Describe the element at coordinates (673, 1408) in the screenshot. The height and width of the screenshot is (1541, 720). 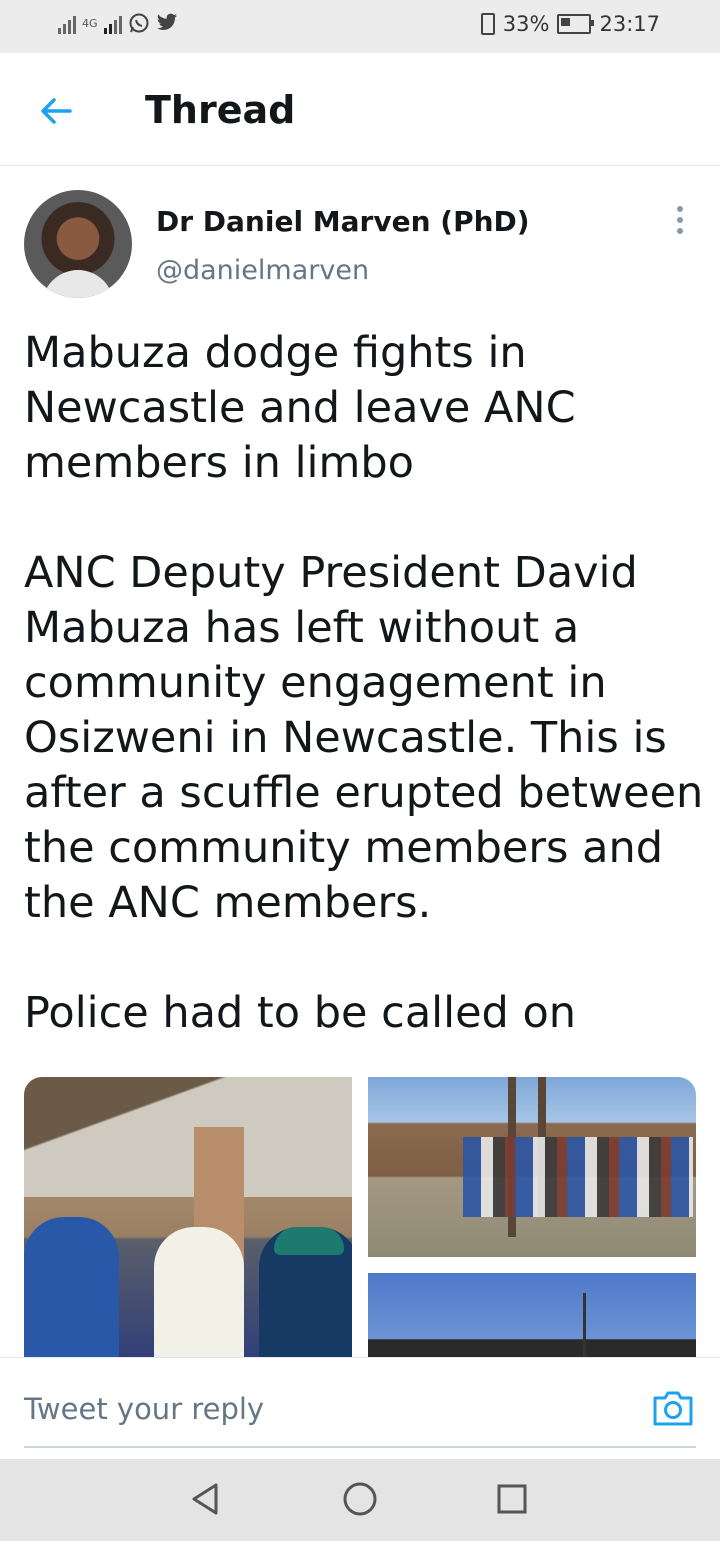
I see `camera-icon` at that location.